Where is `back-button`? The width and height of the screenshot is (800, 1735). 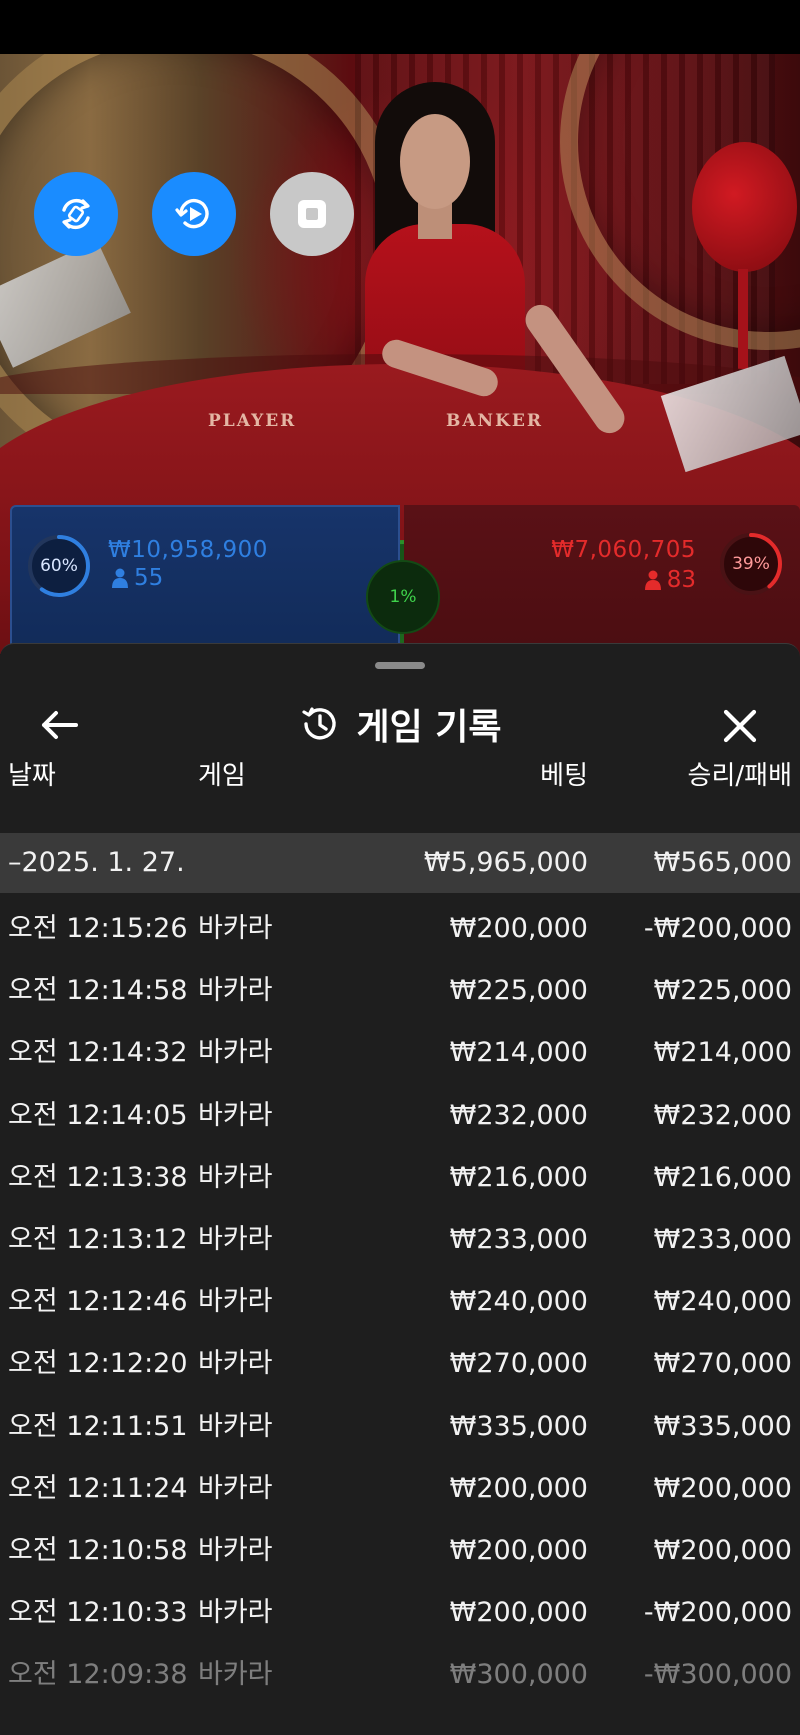
back-button is located at coordinates (59, 725).